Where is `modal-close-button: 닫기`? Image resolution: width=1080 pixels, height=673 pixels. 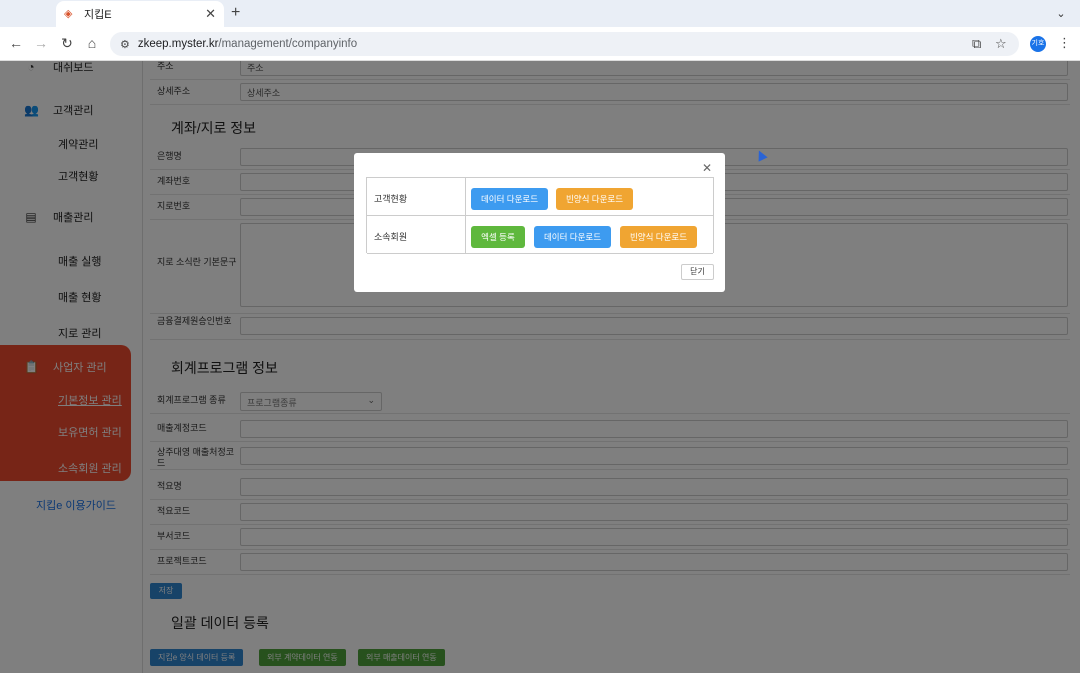
modal-close-button: 닫기 is located at coordinates (697, 272).